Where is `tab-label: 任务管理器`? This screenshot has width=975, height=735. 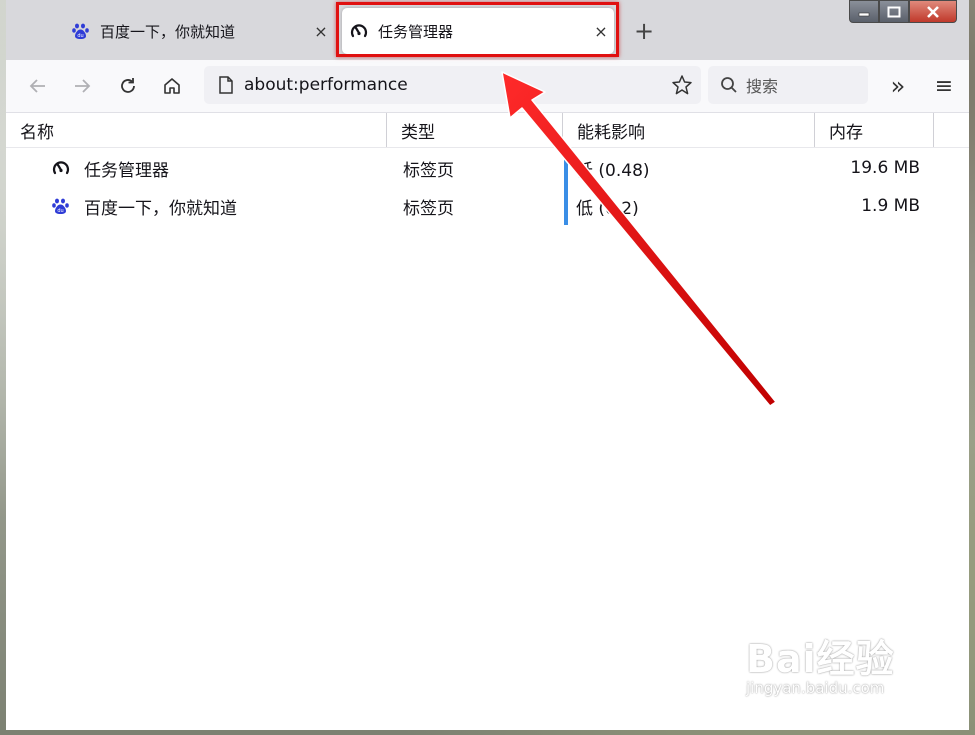
tab-label: 任务管理器 is located at coordinates (416, 31).